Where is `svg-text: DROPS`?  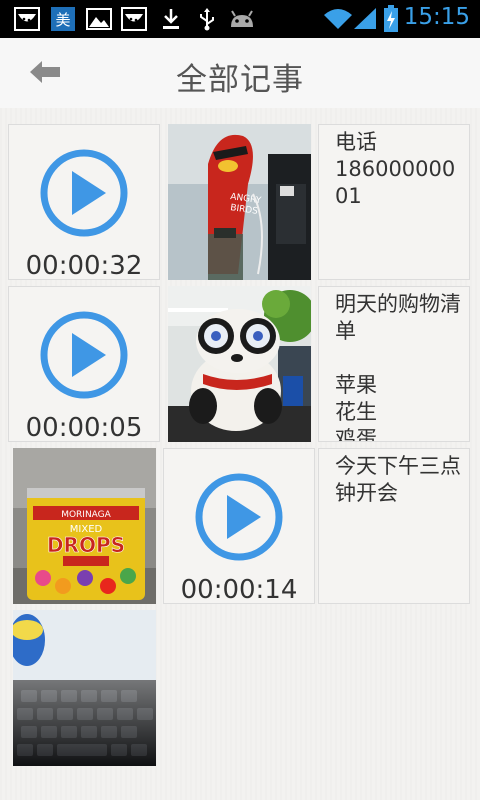 svg-text: DROPS is located at coordinates (86, 545).